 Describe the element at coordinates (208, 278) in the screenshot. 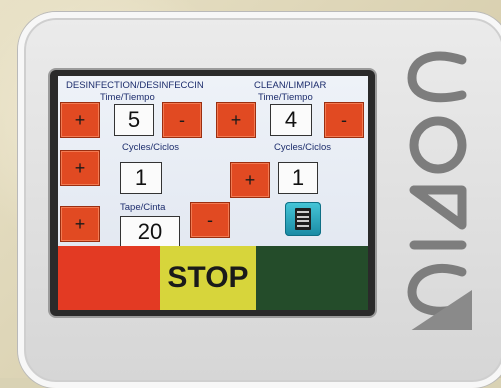

I see `stop-button: STOP` at that location.